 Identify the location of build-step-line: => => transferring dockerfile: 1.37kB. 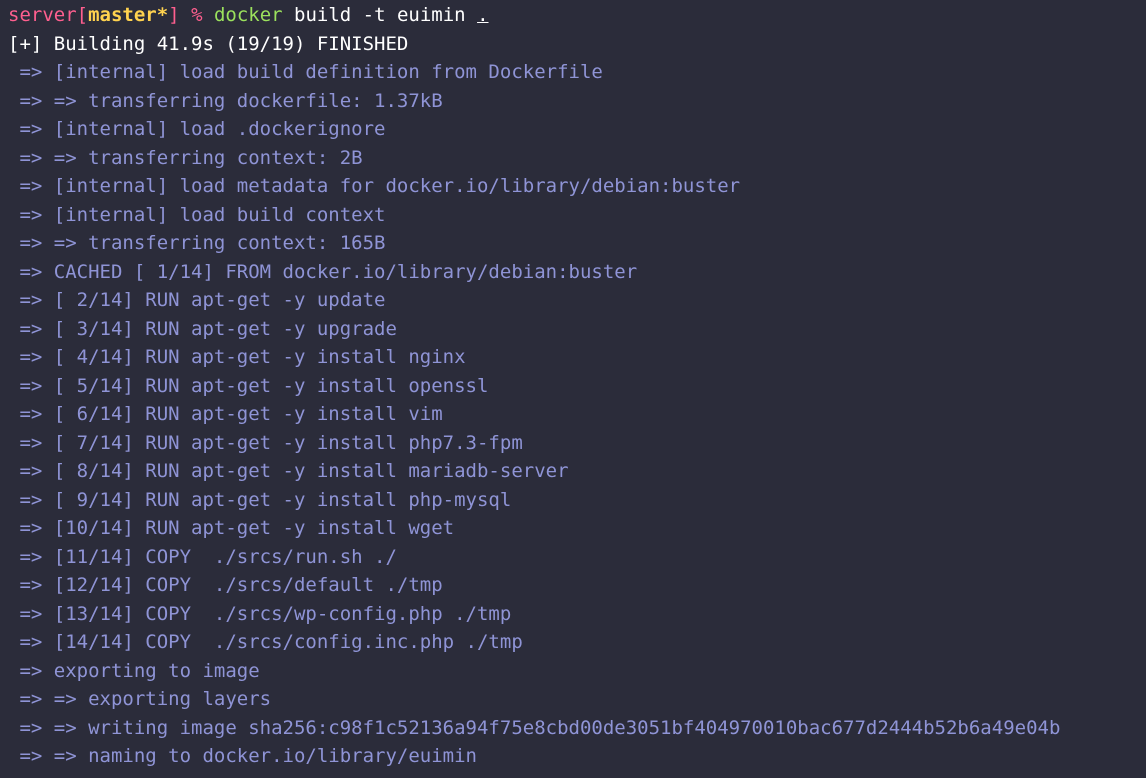
(225, 100).